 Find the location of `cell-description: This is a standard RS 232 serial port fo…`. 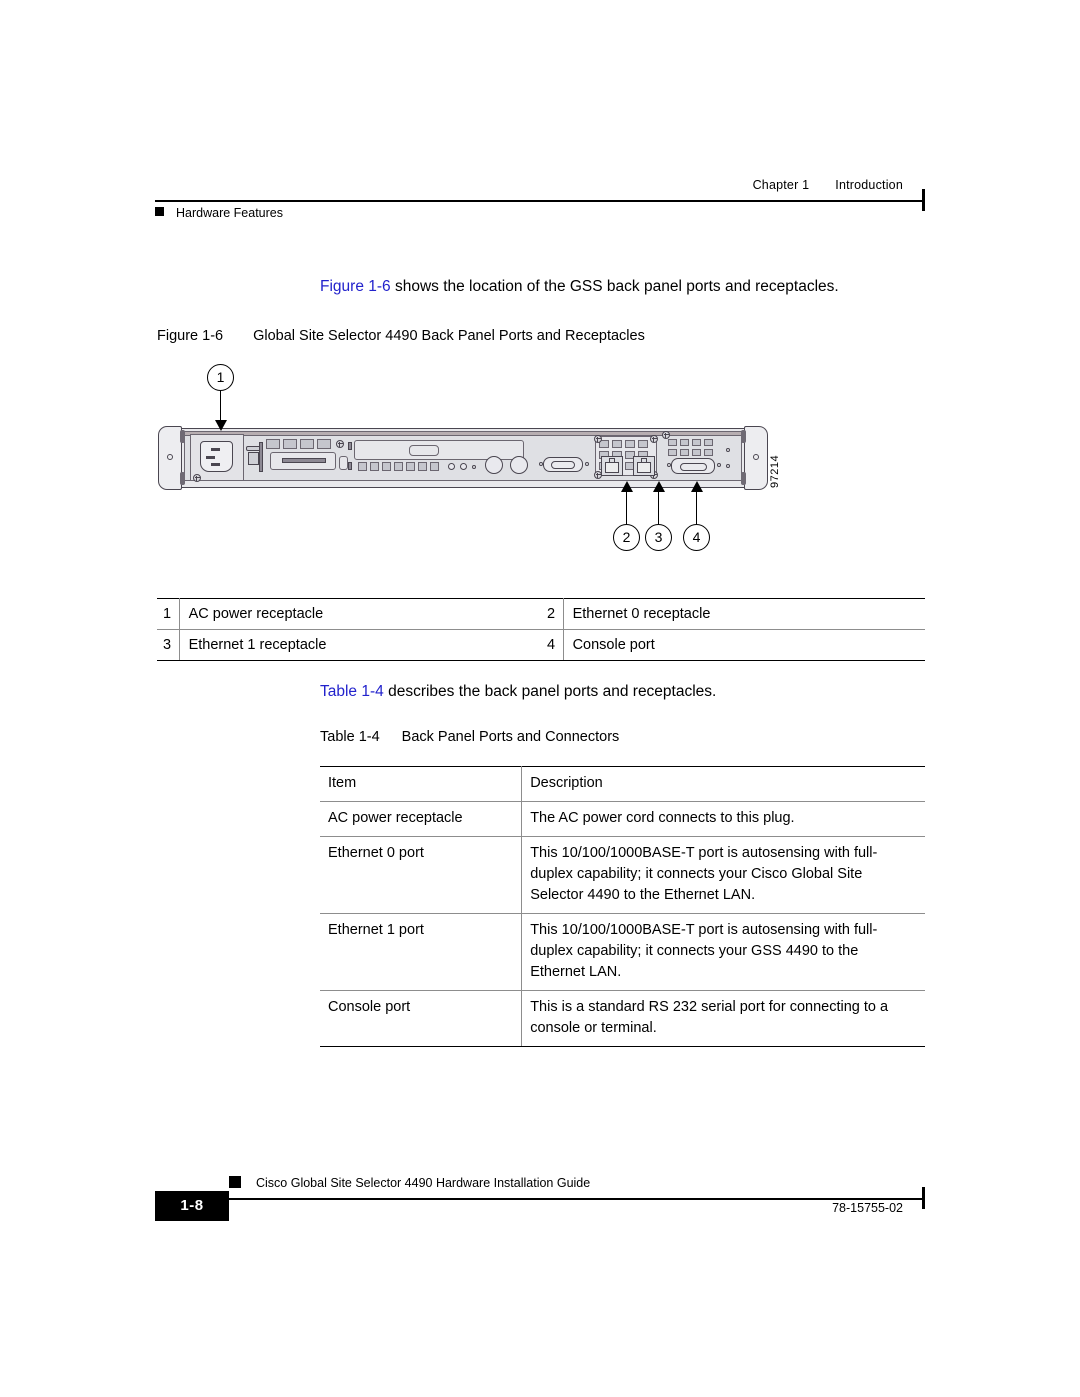

cell-description: This is a standard RS 232 serial port fo… is located at coordinates (723, 1018).